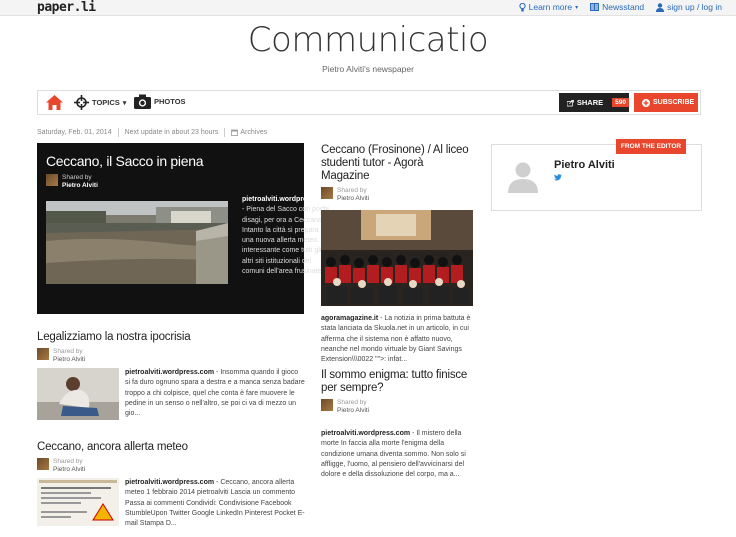 This screenshot has width=736, height=537. What do you see at coordinates (170, 101) in the screenshot?
I see `photos-label: PHOTOS` at bounding box center [170, 101].